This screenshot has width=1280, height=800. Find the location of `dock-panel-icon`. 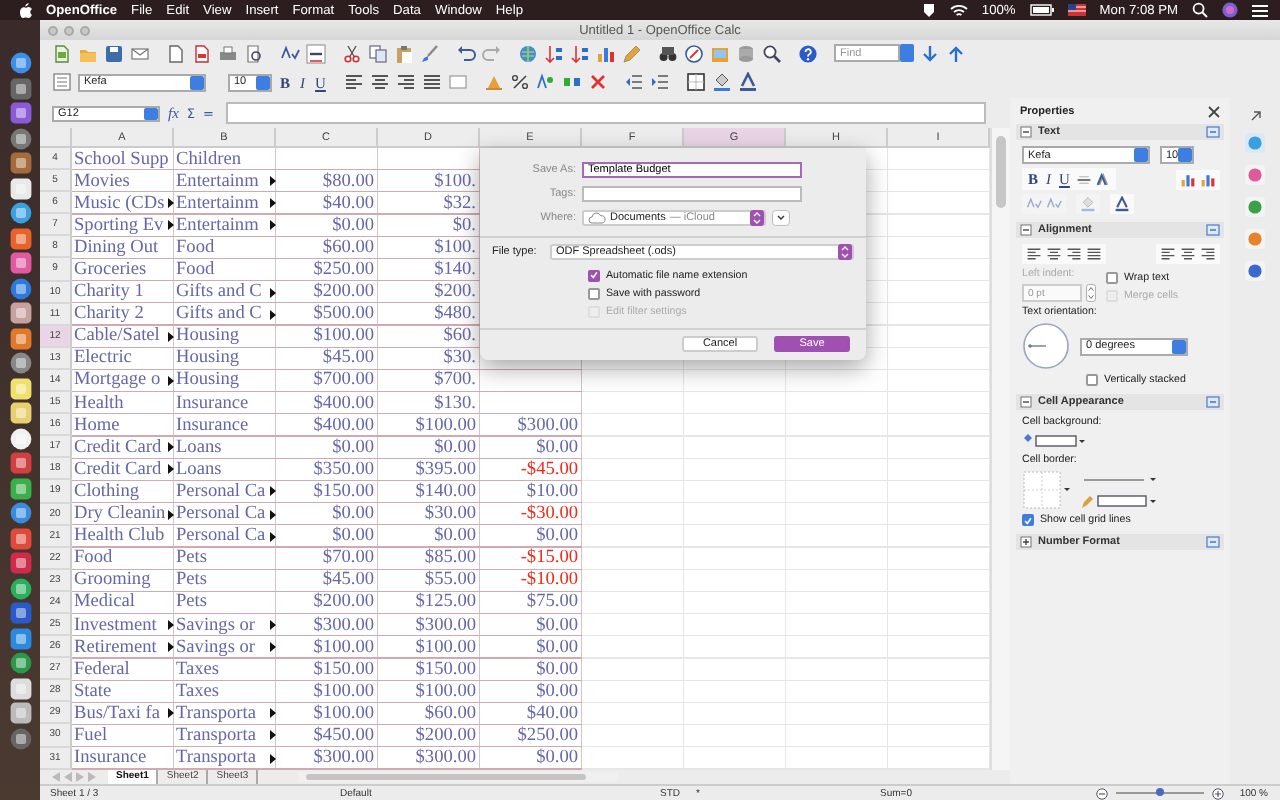

dock-panel-icon is located at coordinates (1255, 116).